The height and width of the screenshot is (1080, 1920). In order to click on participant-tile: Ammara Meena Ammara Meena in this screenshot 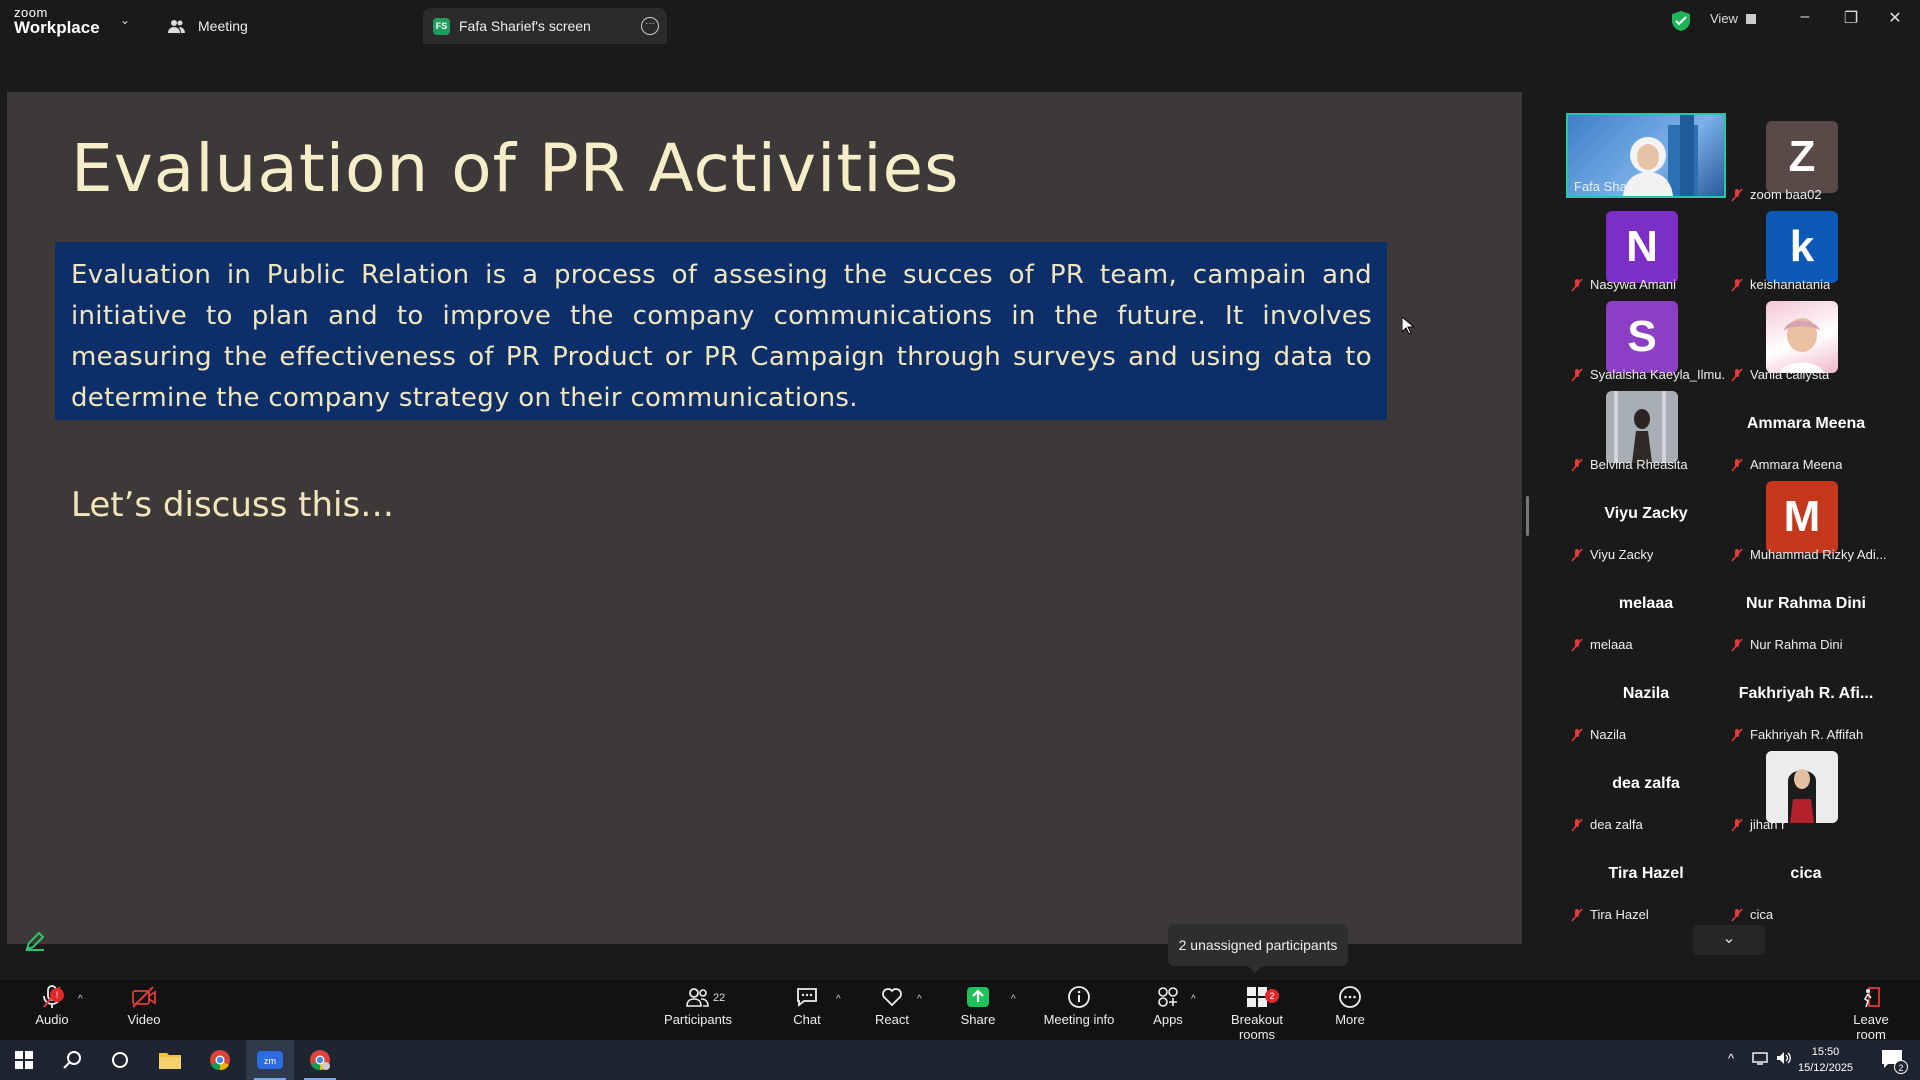, I will do `click(1806, 427)`.